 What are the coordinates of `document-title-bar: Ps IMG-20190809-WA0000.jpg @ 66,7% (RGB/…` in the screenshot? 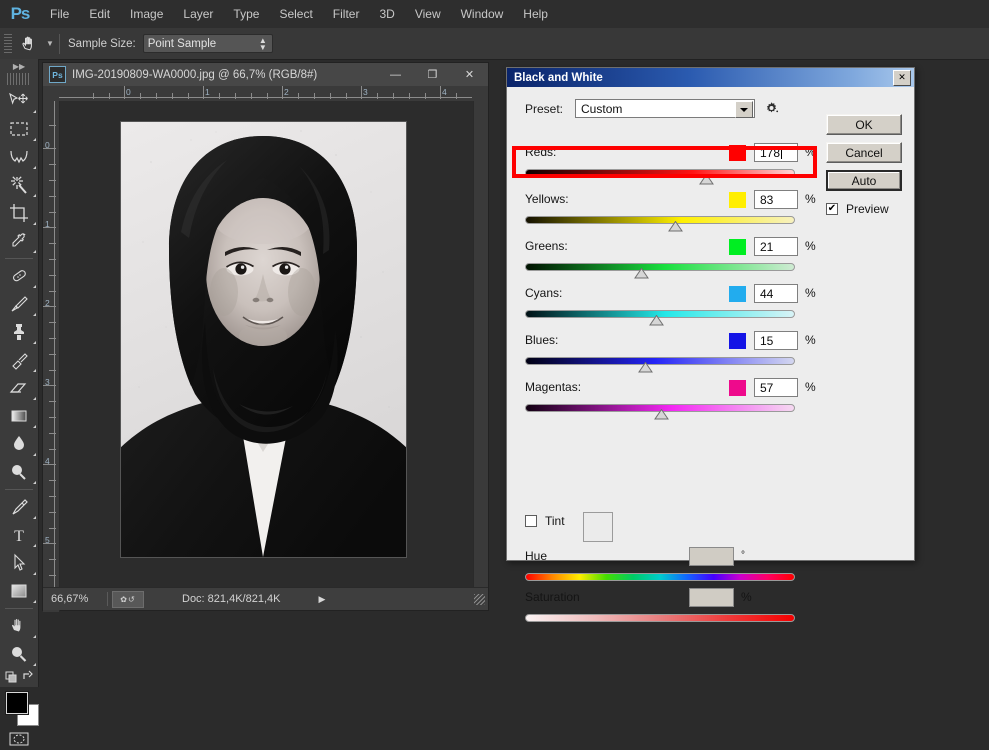 It's located at (265, 75).